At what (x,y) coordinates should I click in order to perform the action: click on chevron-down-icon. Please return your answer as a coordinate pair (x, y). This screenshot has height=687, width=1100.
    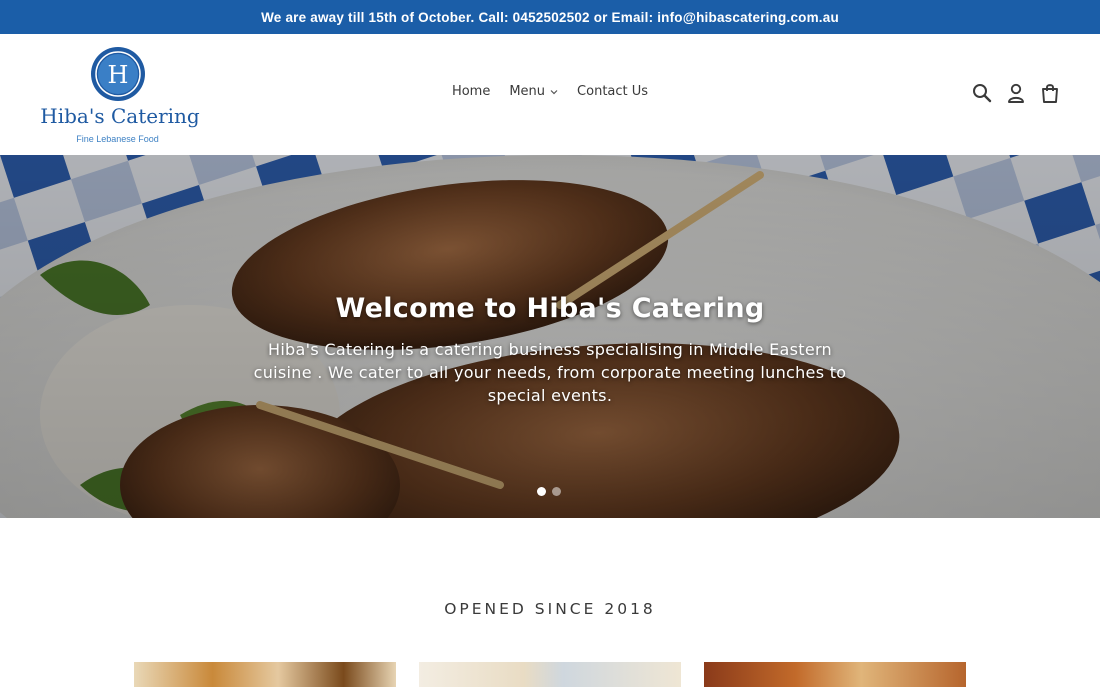
    Looking at the image, I should click on (554, 91).